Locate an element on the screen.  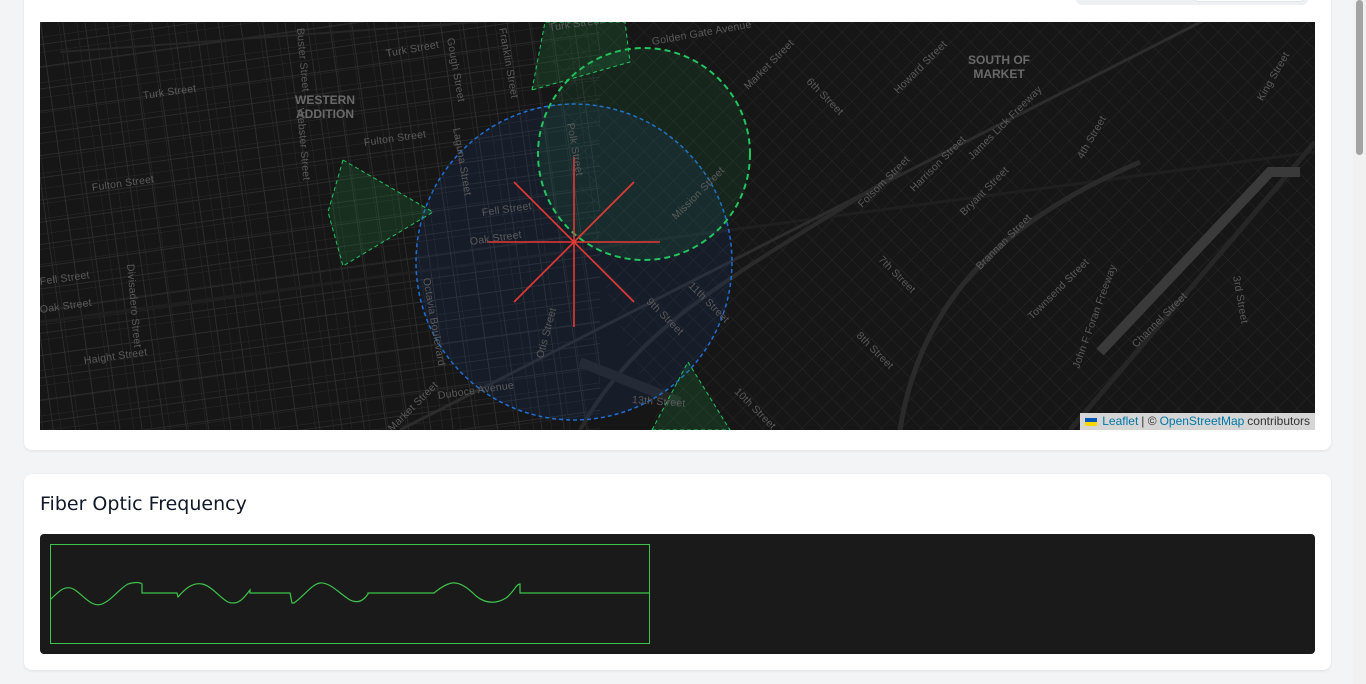
leaflet-link: Leaflet is located at coordinates (1120, 421).